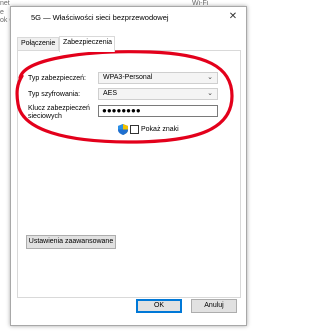 This screenshot has height=331, width=320. What do you see at coordinates (57, 78) in the screenshot?
I see `security-type-label: Typ zabezpieczeń:` at bounding box center [57, 78].